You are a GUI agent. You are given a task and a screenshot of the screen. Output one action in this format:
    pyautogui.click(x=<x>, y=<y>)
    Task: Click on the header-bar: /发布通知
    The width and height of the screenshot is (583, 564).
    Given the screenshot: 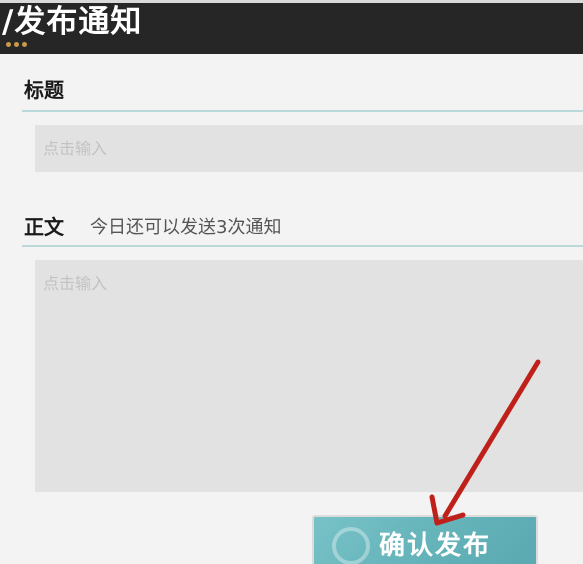 What is the action you would take?
    pyautogui.click(x=291, y=27)
    